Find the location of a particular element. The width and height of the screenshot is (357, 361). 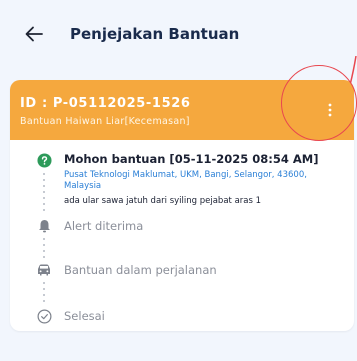

arrow-left-icon is located at coordinates (34, 34).